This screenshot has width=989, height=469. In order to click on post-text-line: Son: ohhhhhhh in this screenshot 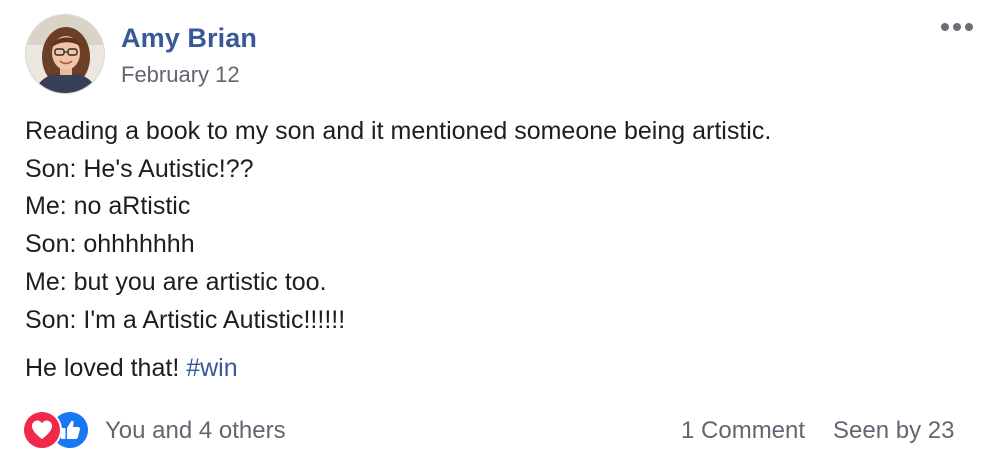, I will do `click(110, 244)`.